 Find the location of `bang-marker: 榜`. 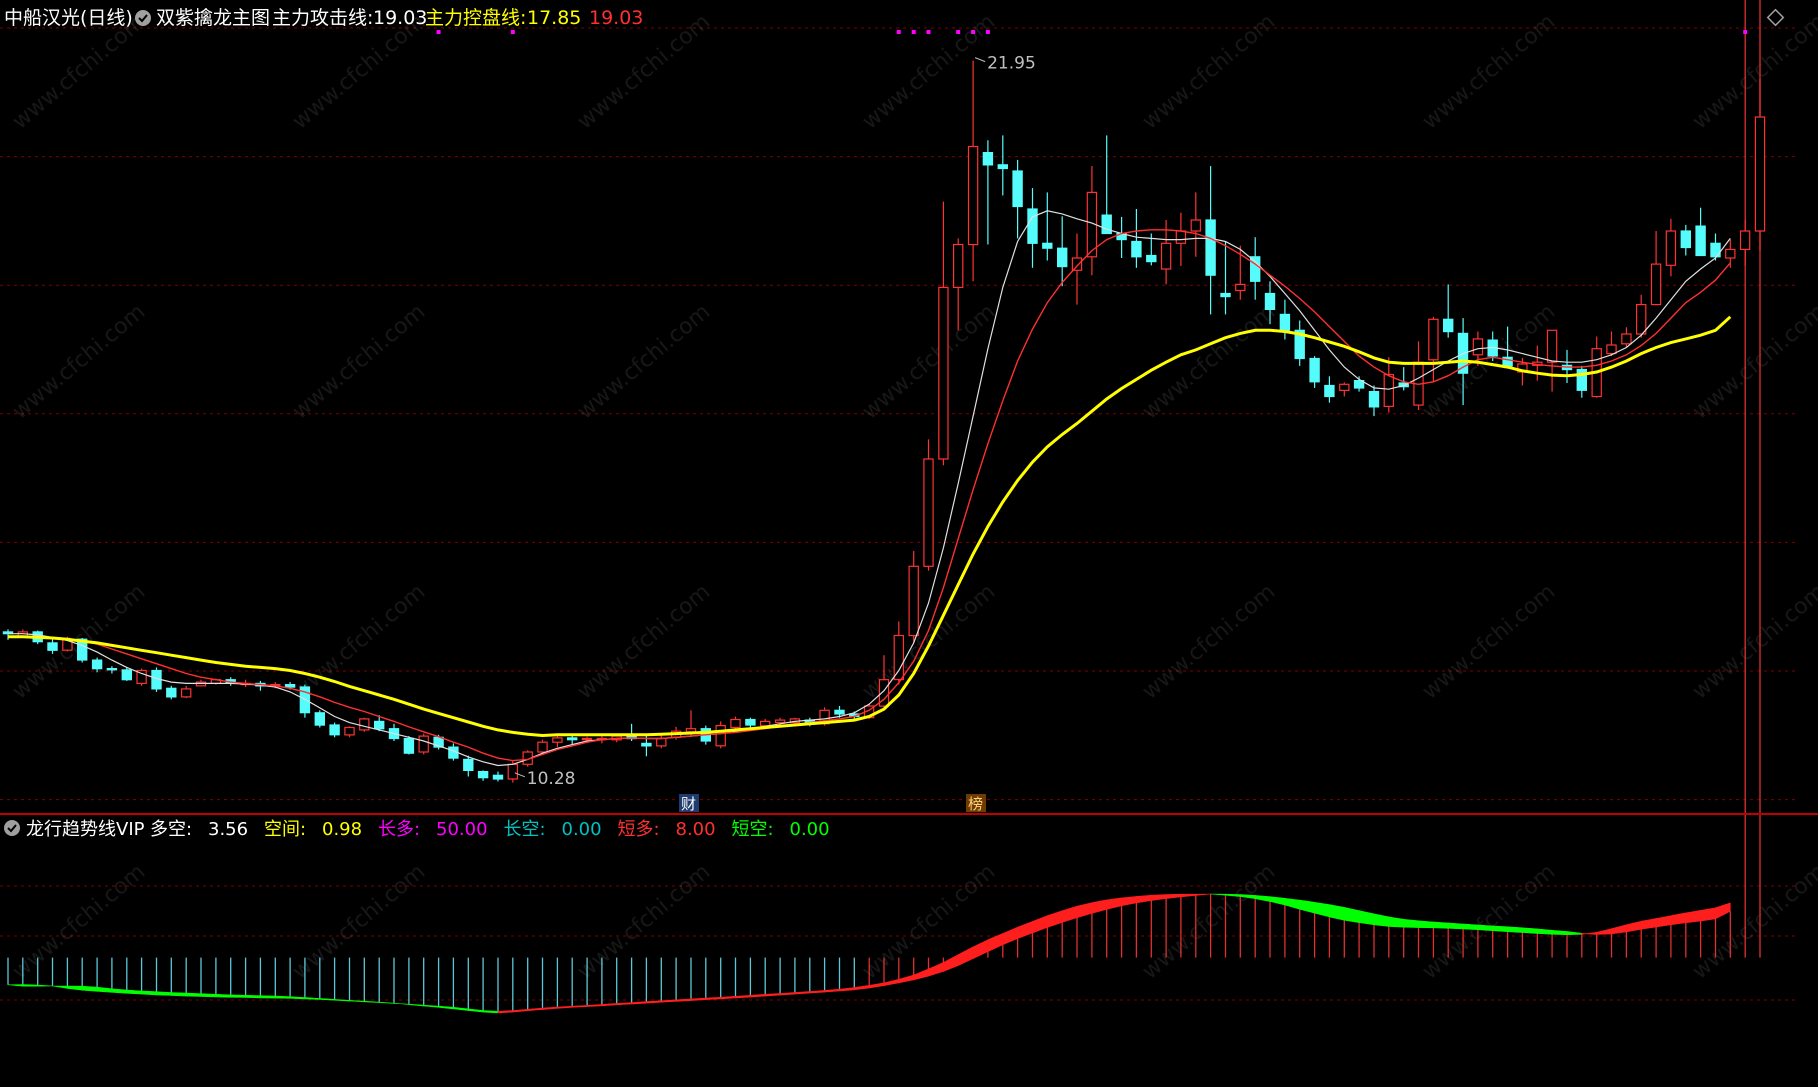

bang-marker: 榜 is located at coordinates (976, 803).